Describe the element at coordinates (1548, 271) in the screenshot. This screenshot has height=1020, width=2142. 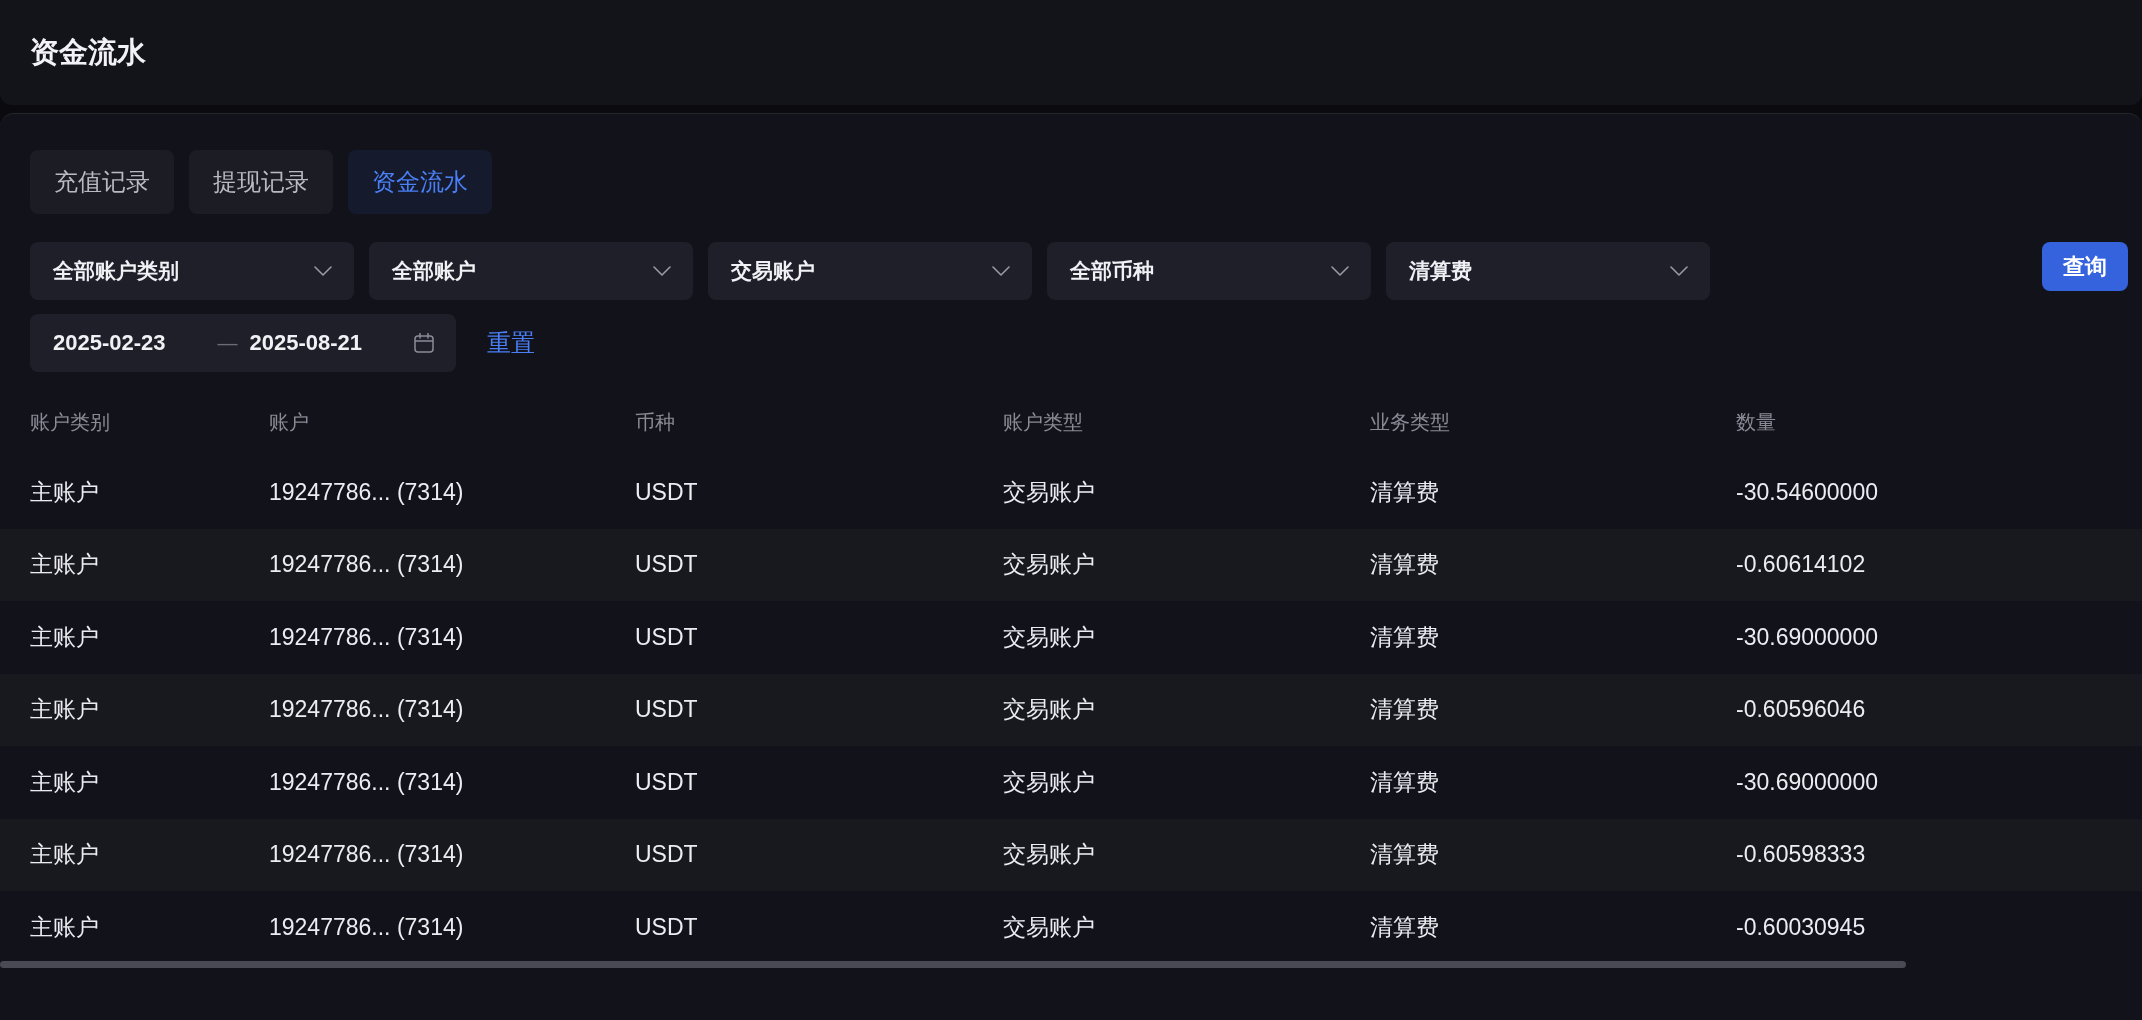
I see `filter-dropdown: 清算费` at that location.